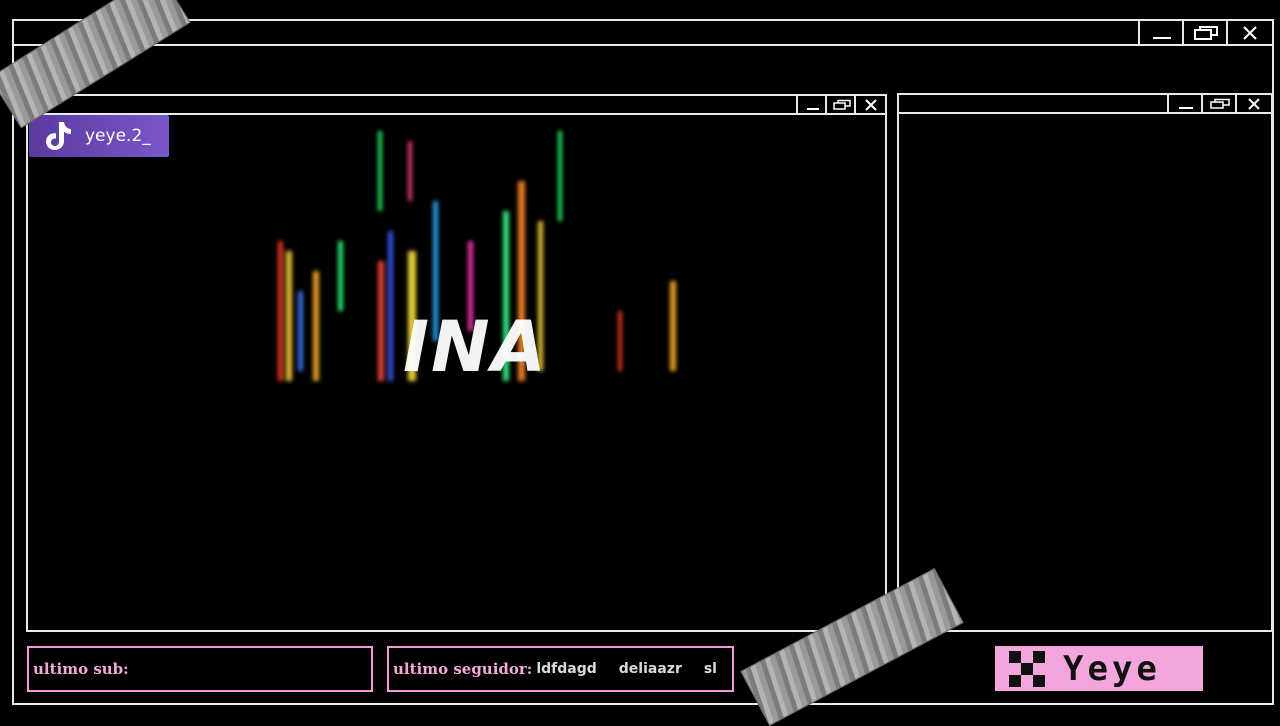  Describe the element at coordinates (643, 33) in the screenshot. I see `outer-window-titlebar` at that location.